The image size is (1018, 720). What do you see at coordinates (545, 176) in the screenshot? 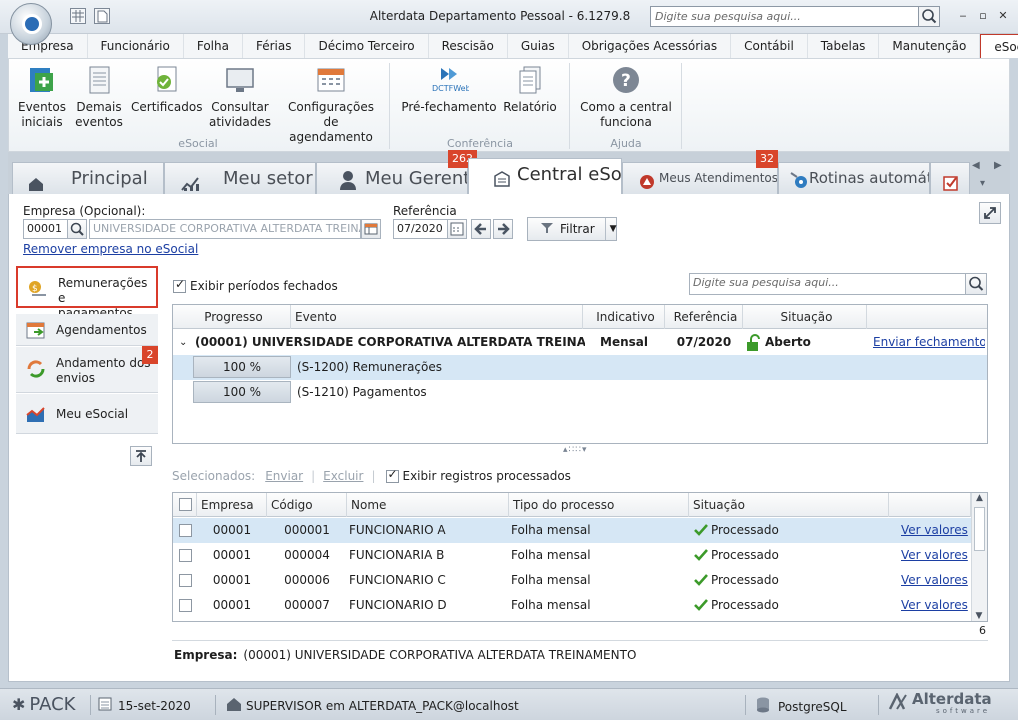
I see `tab-central-esocial: Central eSocial` at bounding box center [545, 176].